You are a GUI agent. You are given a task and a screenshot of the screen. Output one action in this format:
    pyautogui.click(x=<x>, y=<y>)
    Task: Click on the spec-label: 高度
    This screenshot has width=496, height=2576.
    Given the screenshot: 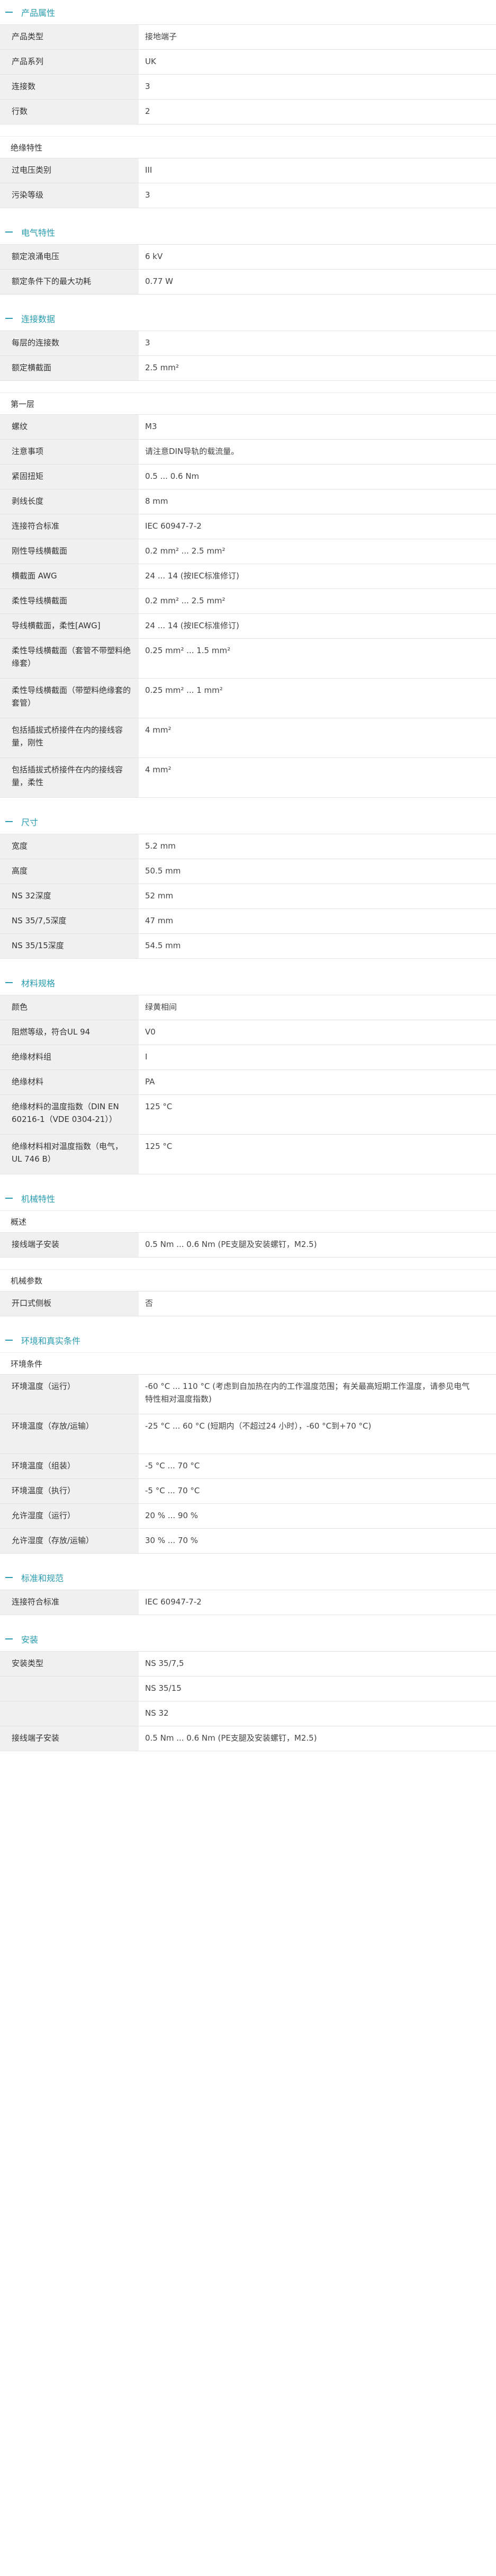 What is the action you would take?
    pyautogui.click(x=69, y=872)
    